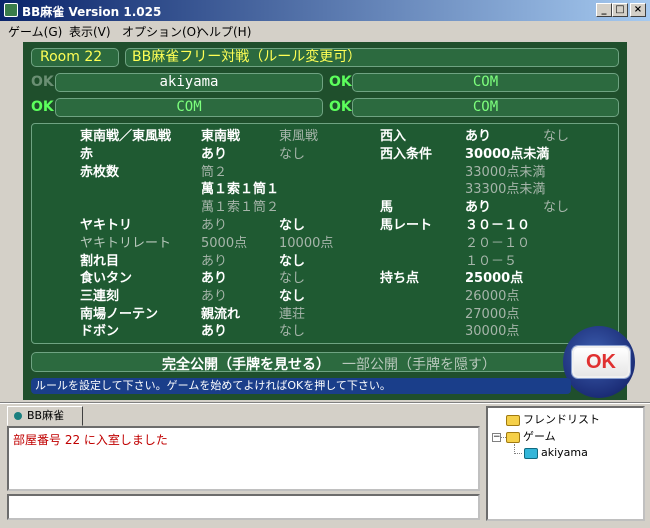  What do you see at coordinates (214, 296) in the screenshot?
I see `sanrenko-option-ari: あり` at bounding box center [214, 296].